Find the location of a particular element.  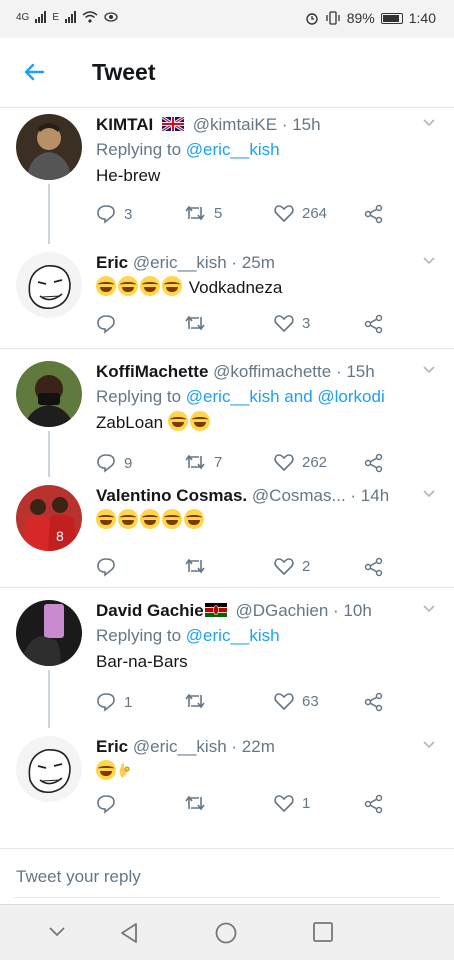

retweet-action: 7 is located at coordinates (203, 462).